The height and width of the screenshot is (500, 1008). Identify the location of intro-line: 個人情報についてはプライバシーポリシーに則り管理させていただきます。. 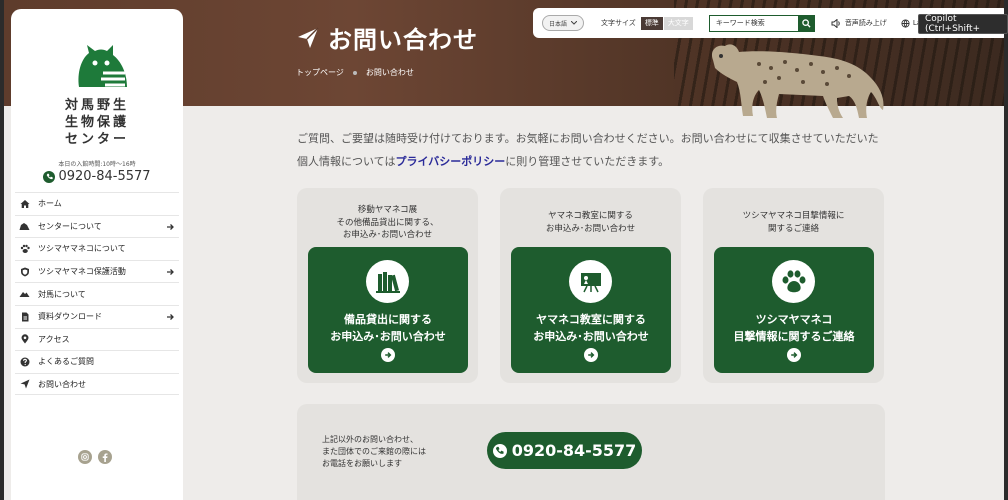
(597, 161).